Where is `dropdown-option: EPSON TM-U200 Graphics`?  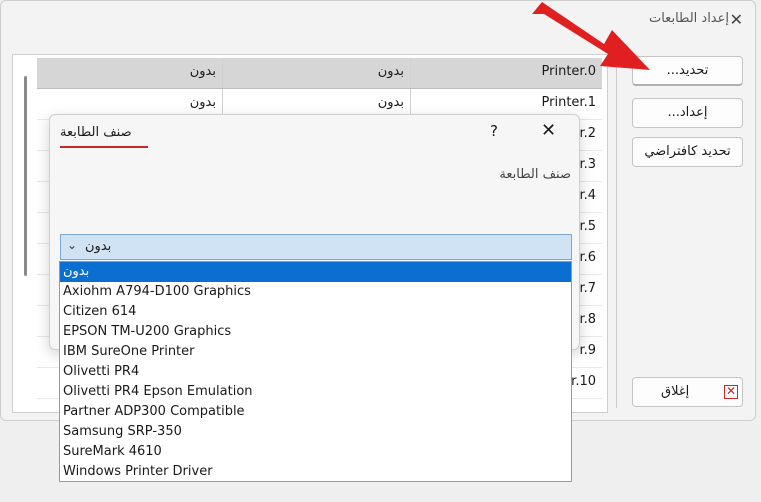
dropdown-option: EPSON TM-U200 Graphics is located at coordinates (315, 332).